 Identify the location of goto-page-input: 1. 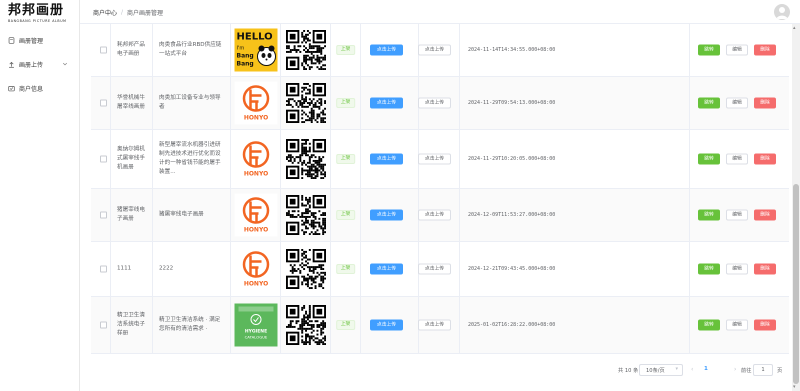
(763, 370).